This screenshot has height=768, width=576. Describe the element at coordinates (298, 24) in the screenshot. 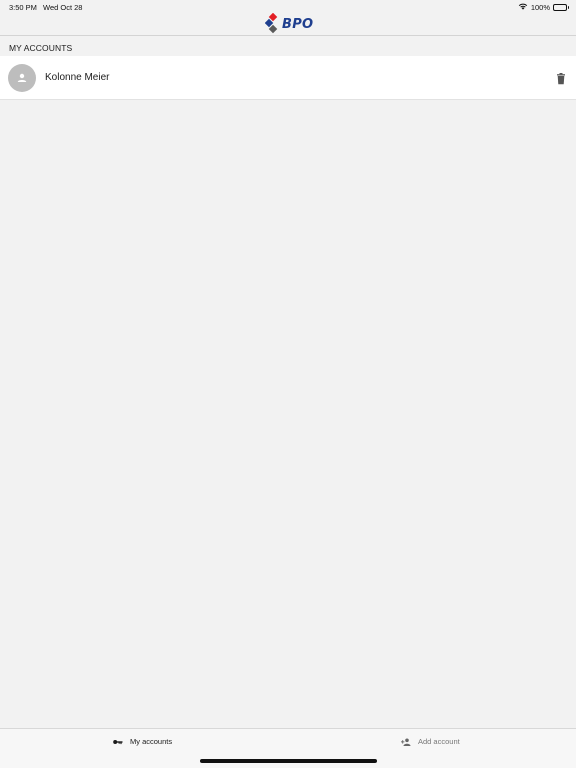

I see `logo-text: BPO` at that location.